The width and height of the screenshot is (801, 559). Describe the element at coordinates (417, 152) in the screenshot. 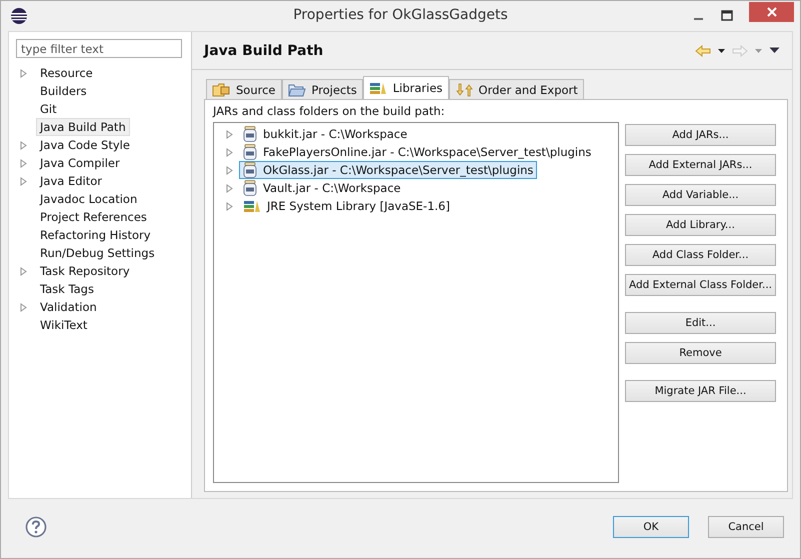

I see `library-entry: FakePlayersOnline.jar - C:\Workspace\Server_test\plugins` at that location.